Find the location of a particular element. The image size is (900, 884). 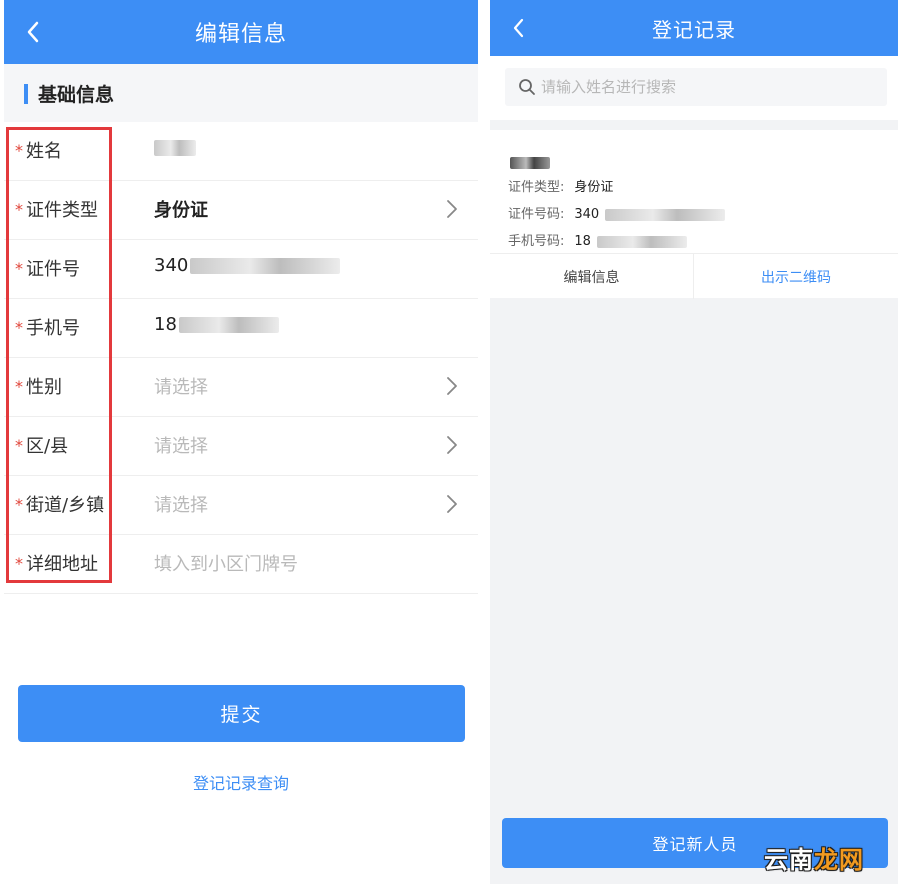

field-street-placeholder: 请选择 is located at coordinates (181, 504).